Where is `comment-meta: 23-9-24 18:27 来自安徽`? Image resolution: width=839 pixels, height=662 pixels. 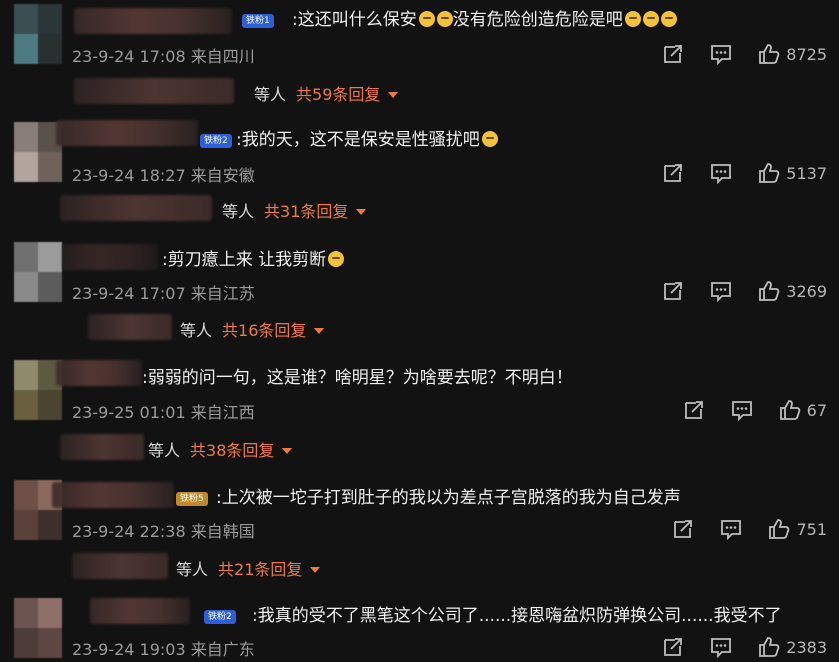
comment-meta: 23-9-24 18:27 来自安徽 is located at coordinates (163, 174).